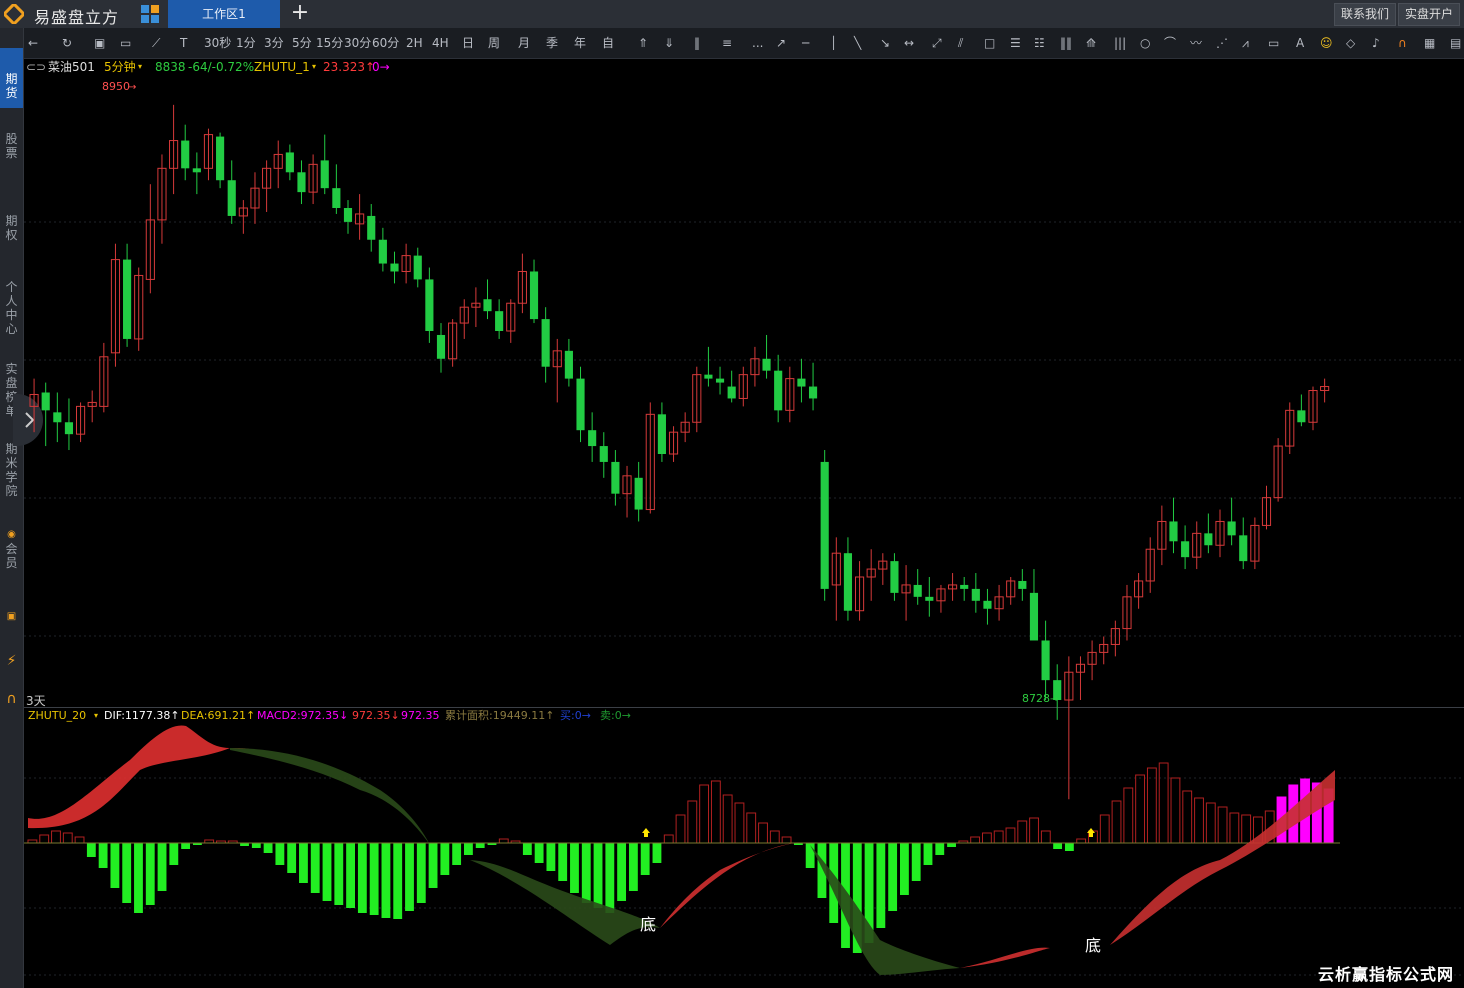 This screenshot has width=1464, height=988. What do you see at coordinates (1385, 974) in the screenshot?
I see `watermark: 云析赢指标公式网` at bounding box center [1385, 974].